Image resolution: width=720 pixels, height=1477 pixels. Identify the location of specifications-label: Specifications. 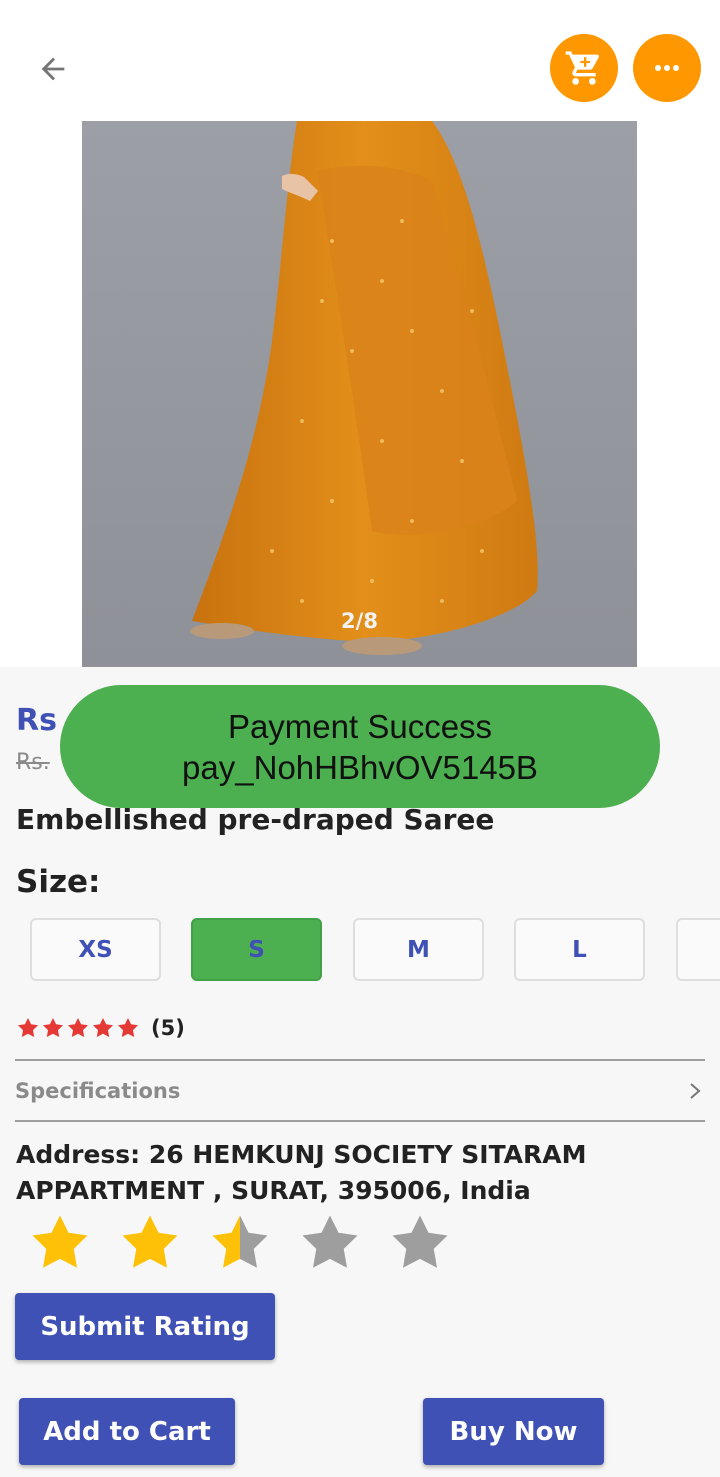
(98, 1091).